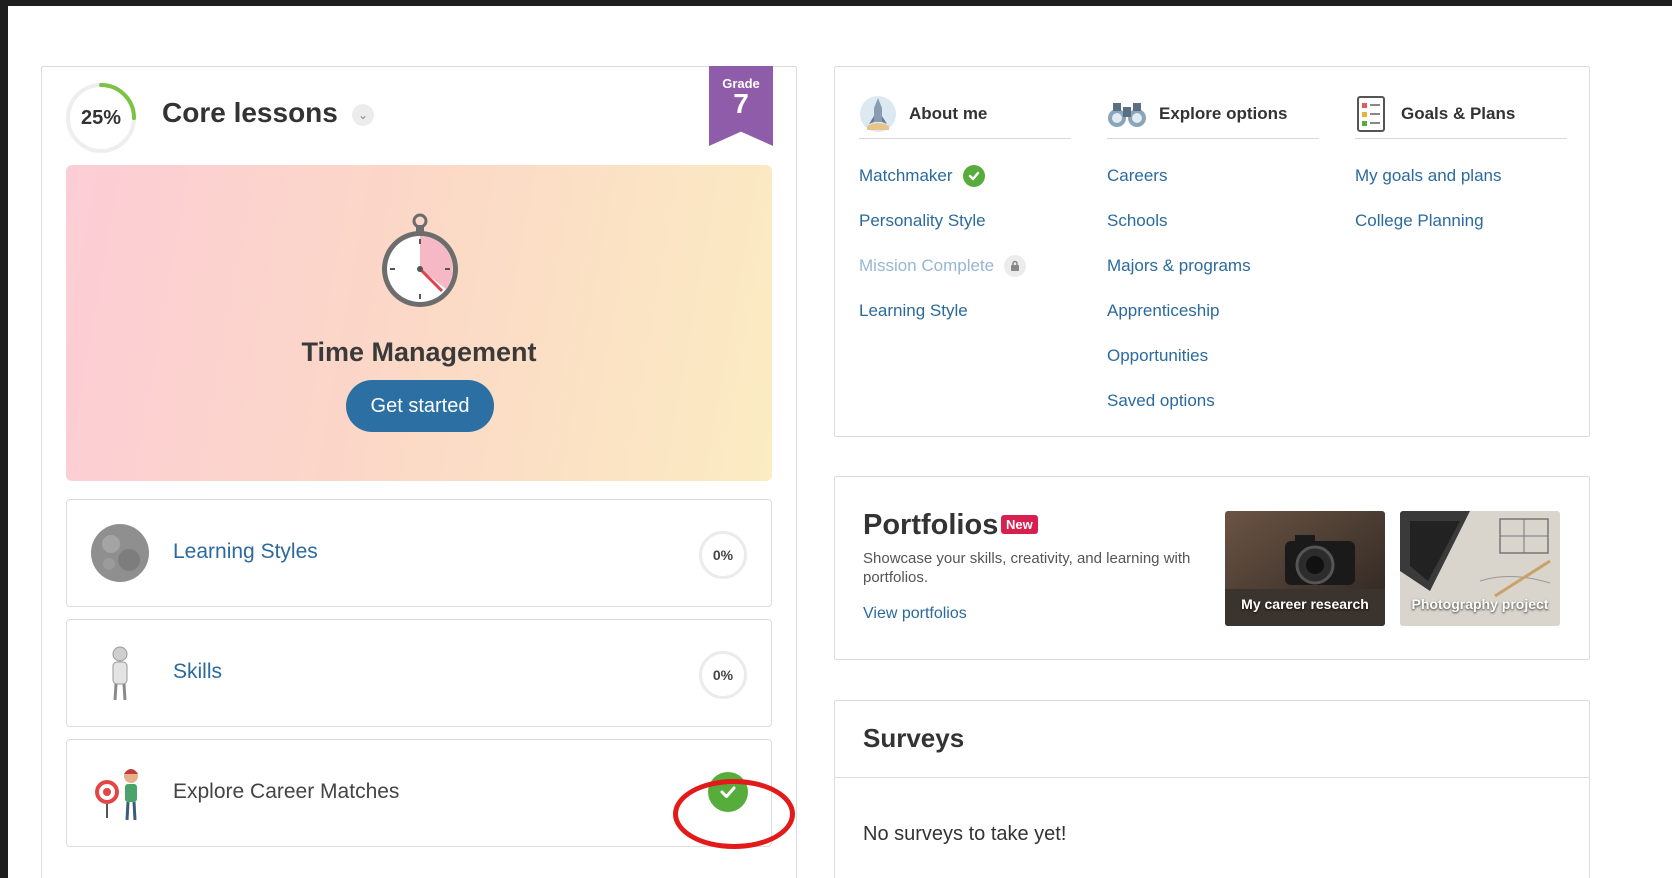 This screenshot has height=878, width=1672. I want to click on nav-link-college-planning: College Planning, so click(1461, 220).